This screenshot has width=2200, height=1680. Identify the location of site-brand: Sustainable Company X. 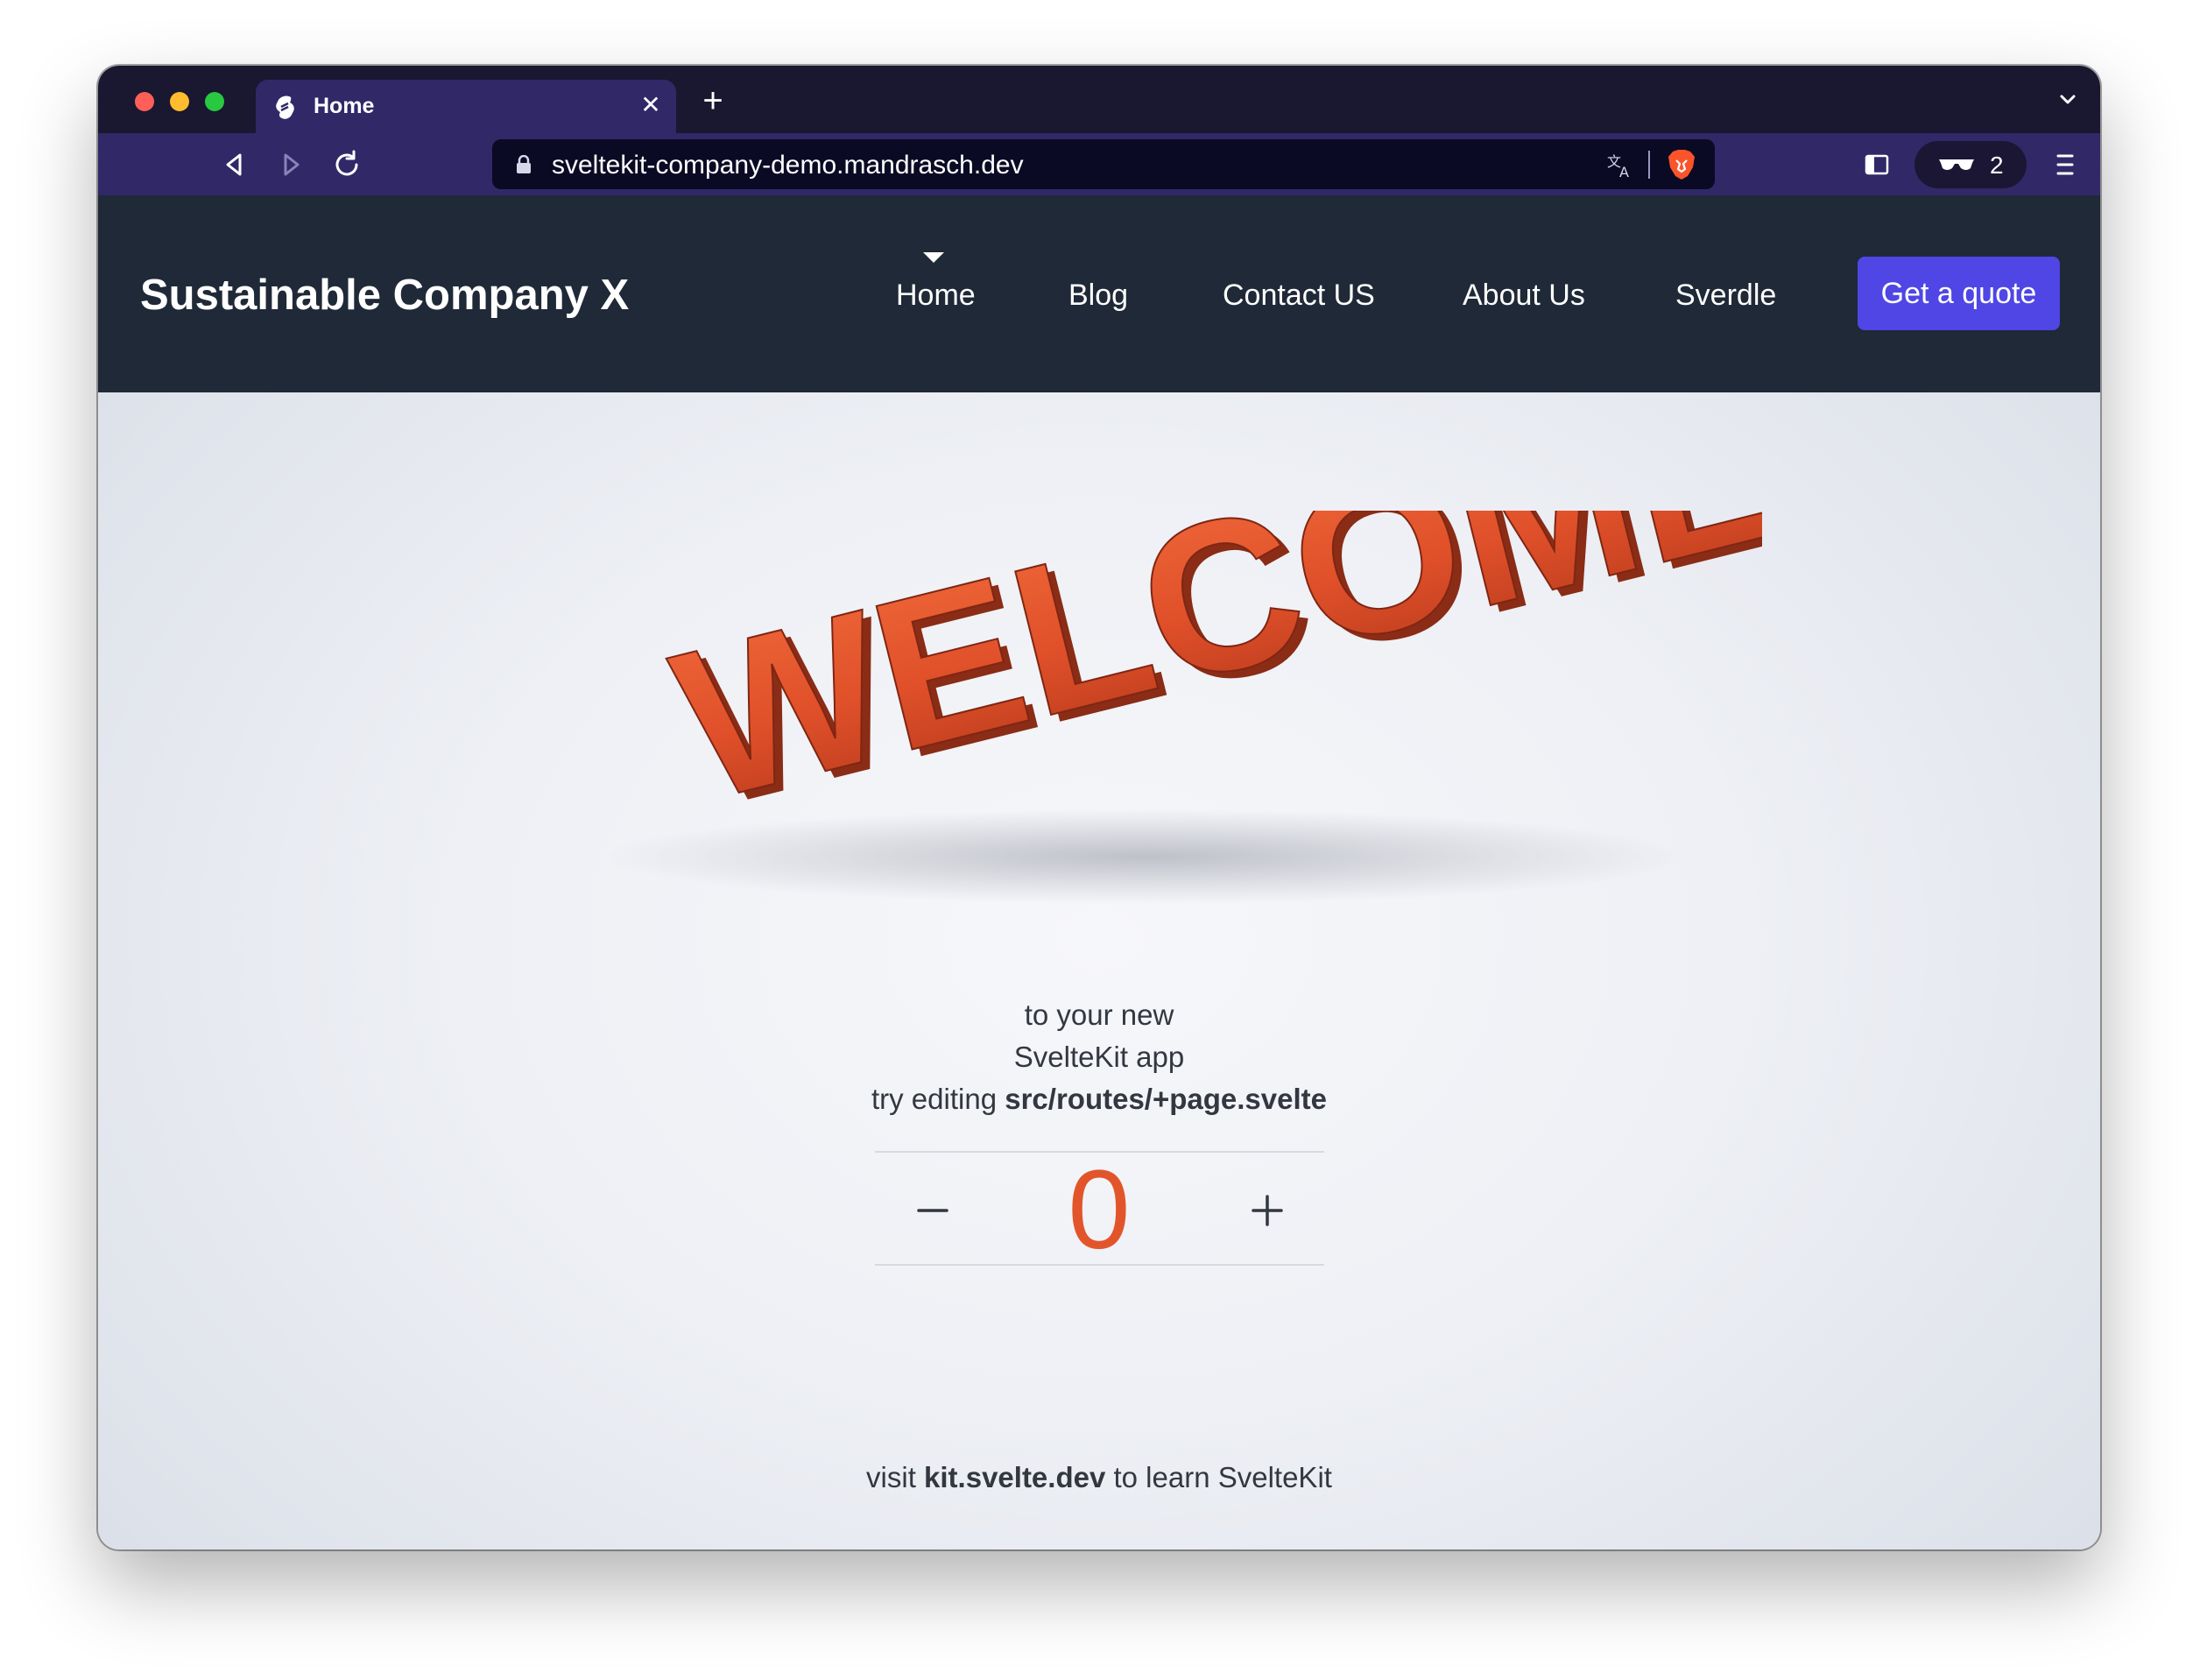
(385, 295).